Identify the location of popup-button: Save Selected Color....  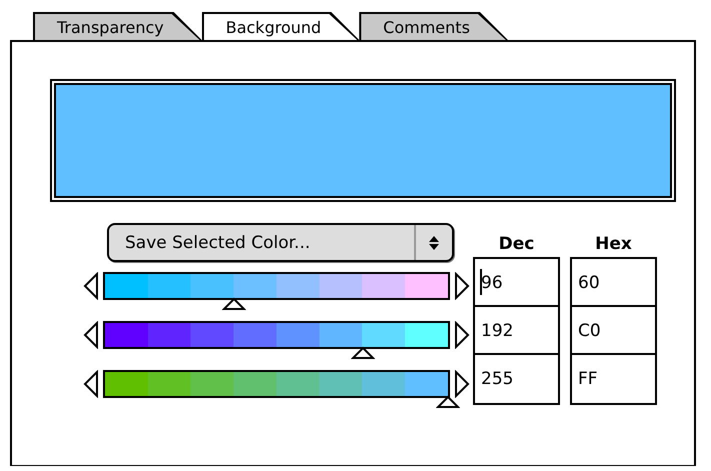
(280, 242).